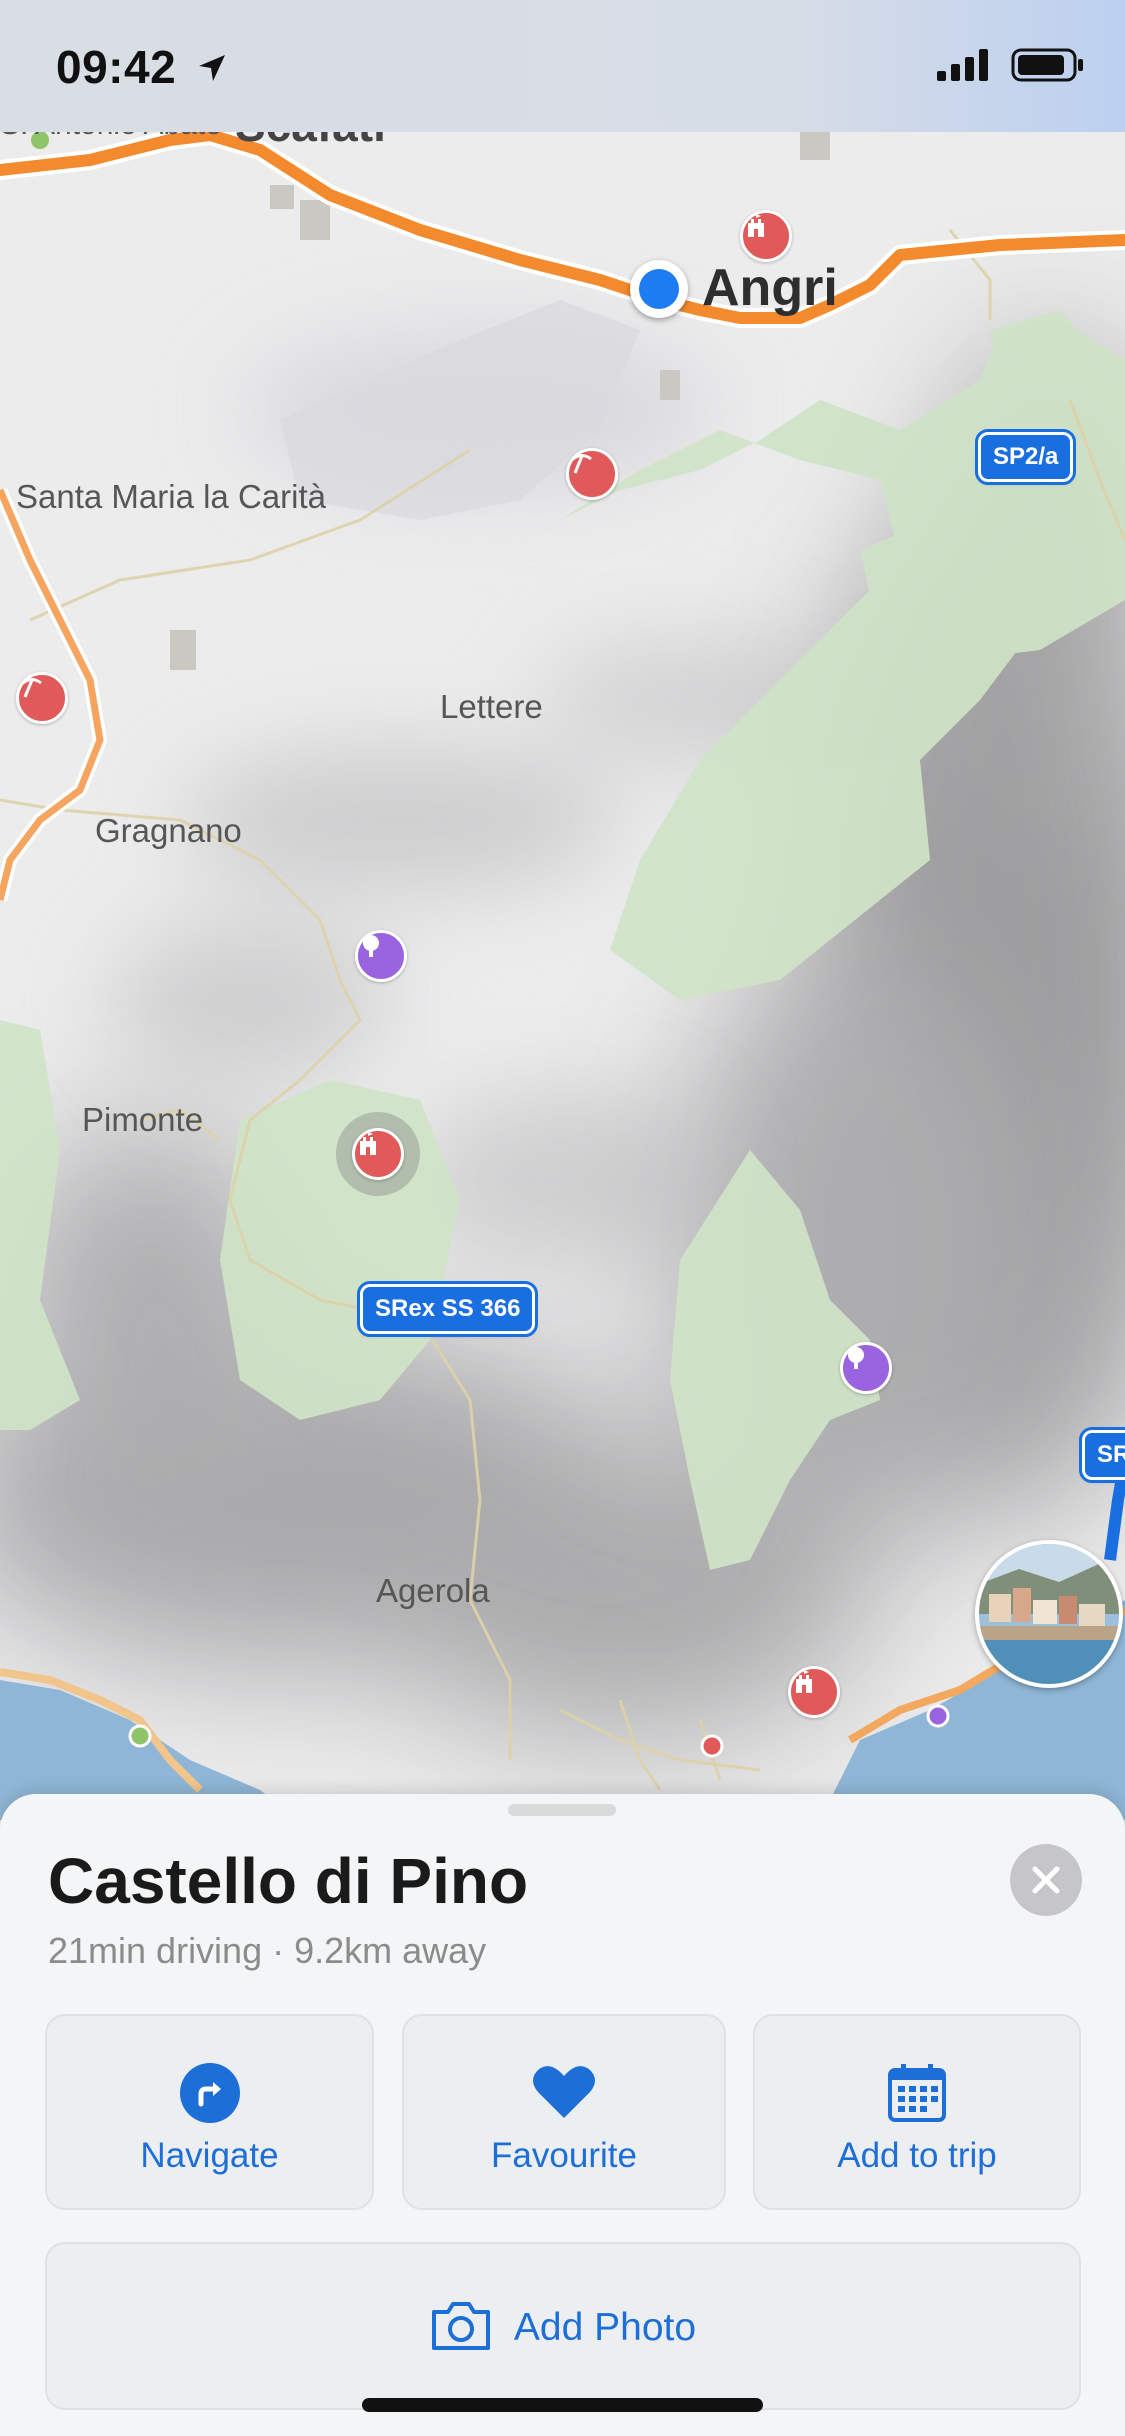  I want to click on clock-text: 09:42, so click(116, 67).